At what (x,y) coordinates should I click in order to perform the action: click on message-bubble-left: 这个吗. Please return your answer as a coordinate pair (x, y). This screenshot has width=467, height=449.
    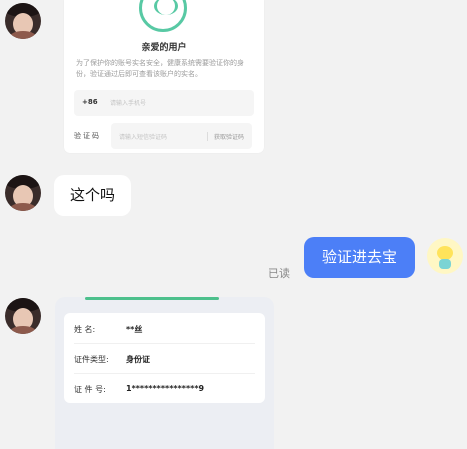
    Looking at the image, I should click on (93, 195).